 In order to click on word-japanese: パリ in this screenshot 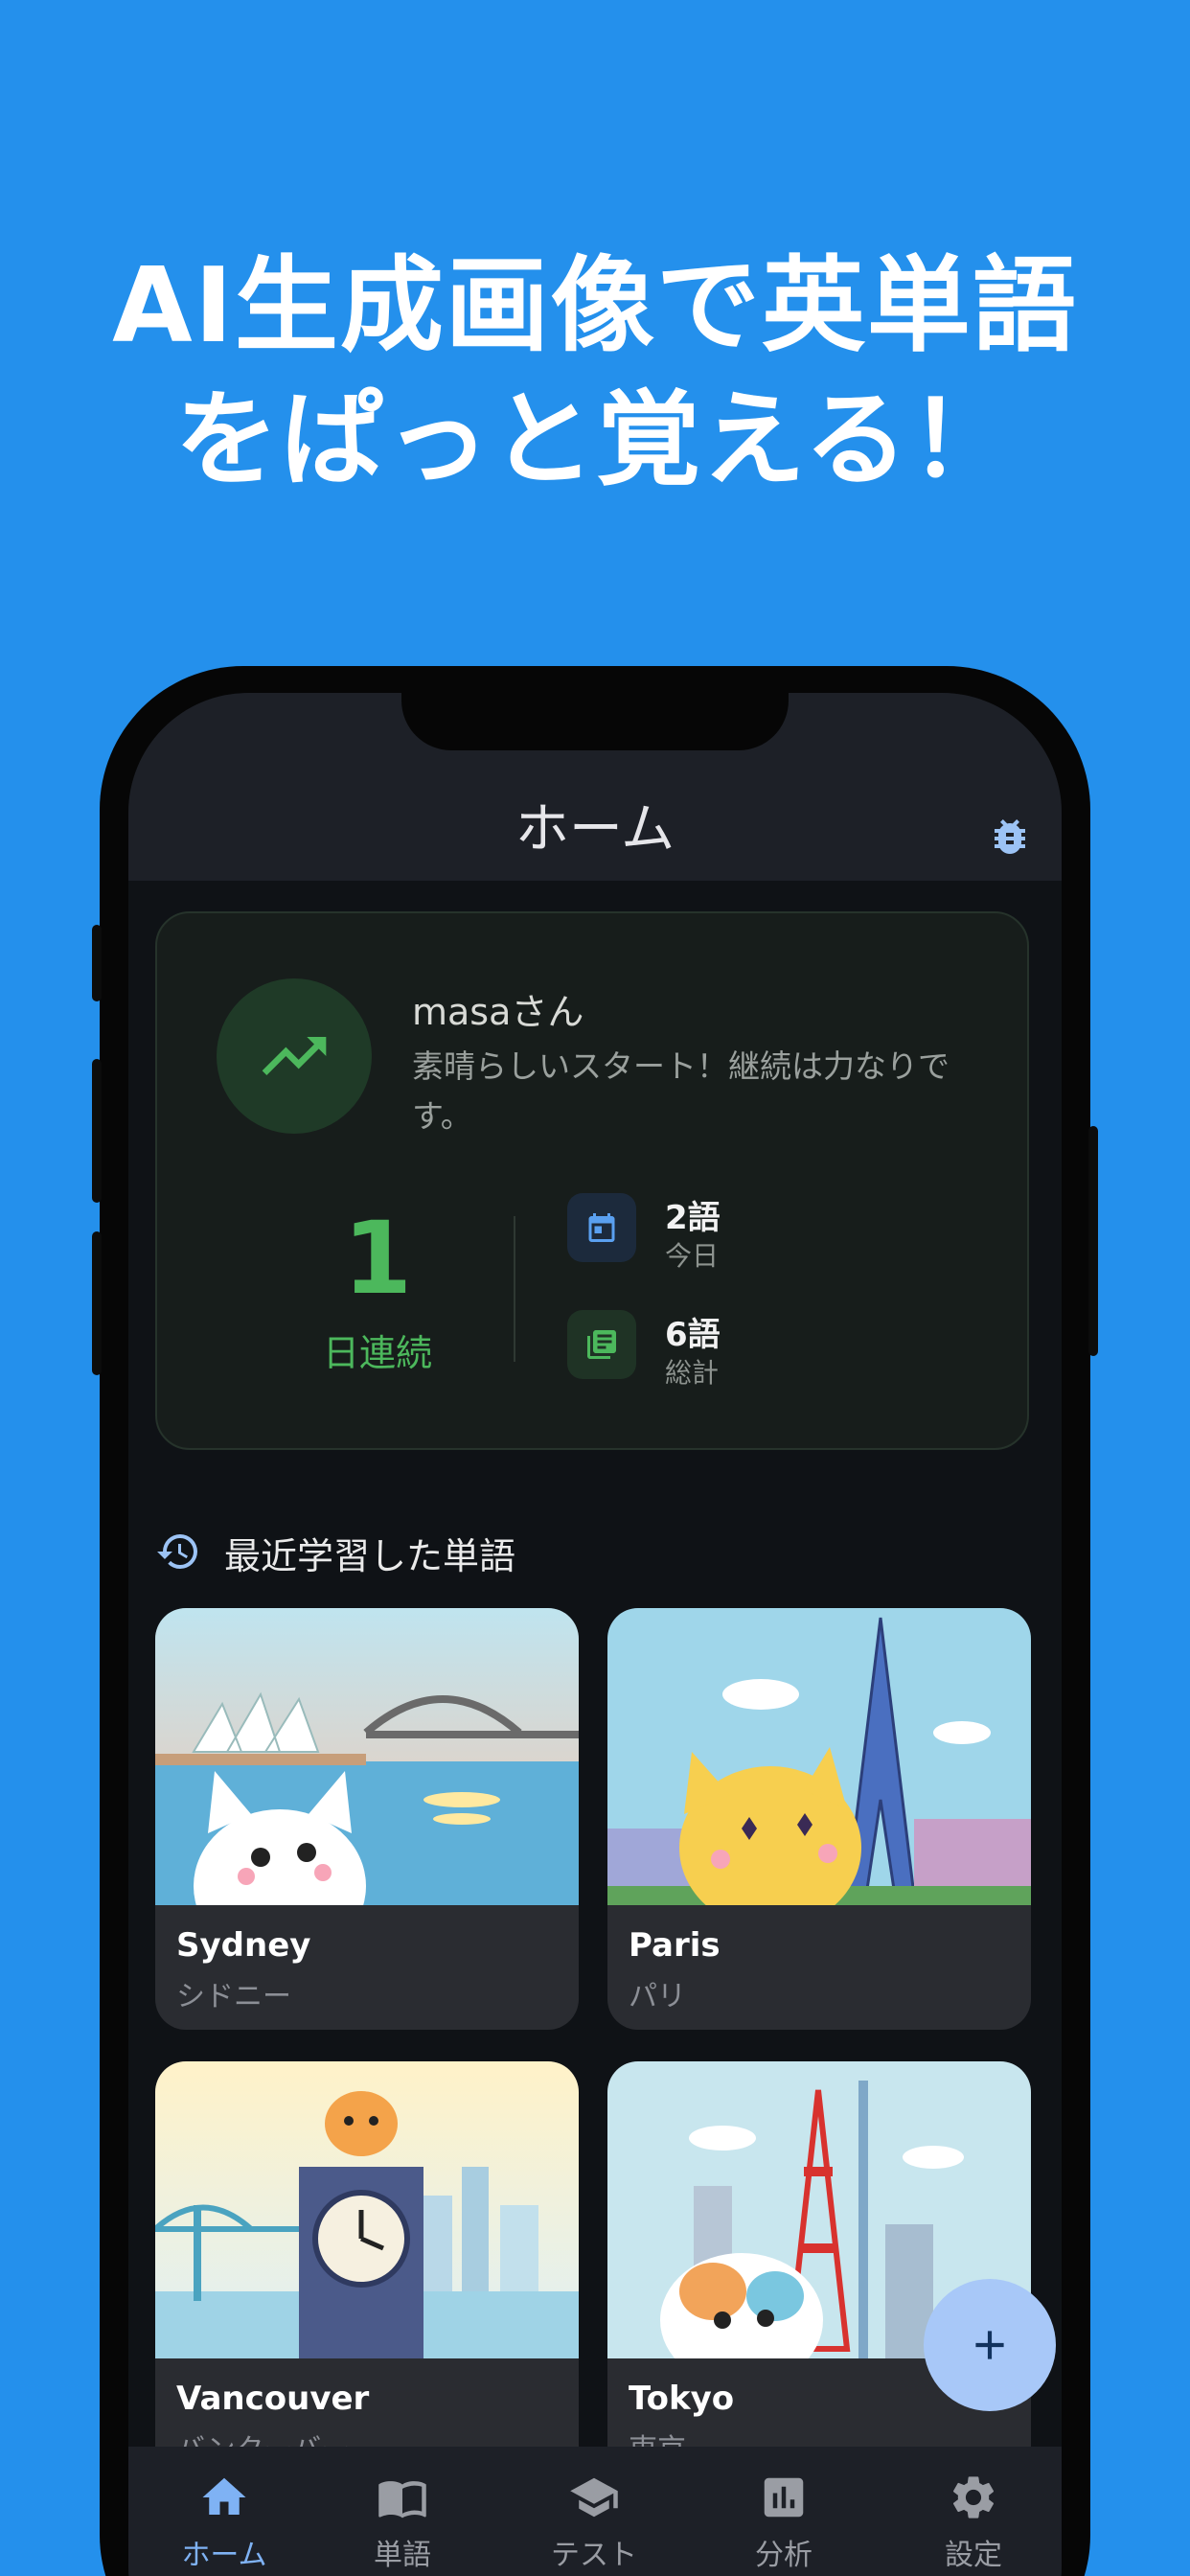, I will do `click(657, 1997)`.